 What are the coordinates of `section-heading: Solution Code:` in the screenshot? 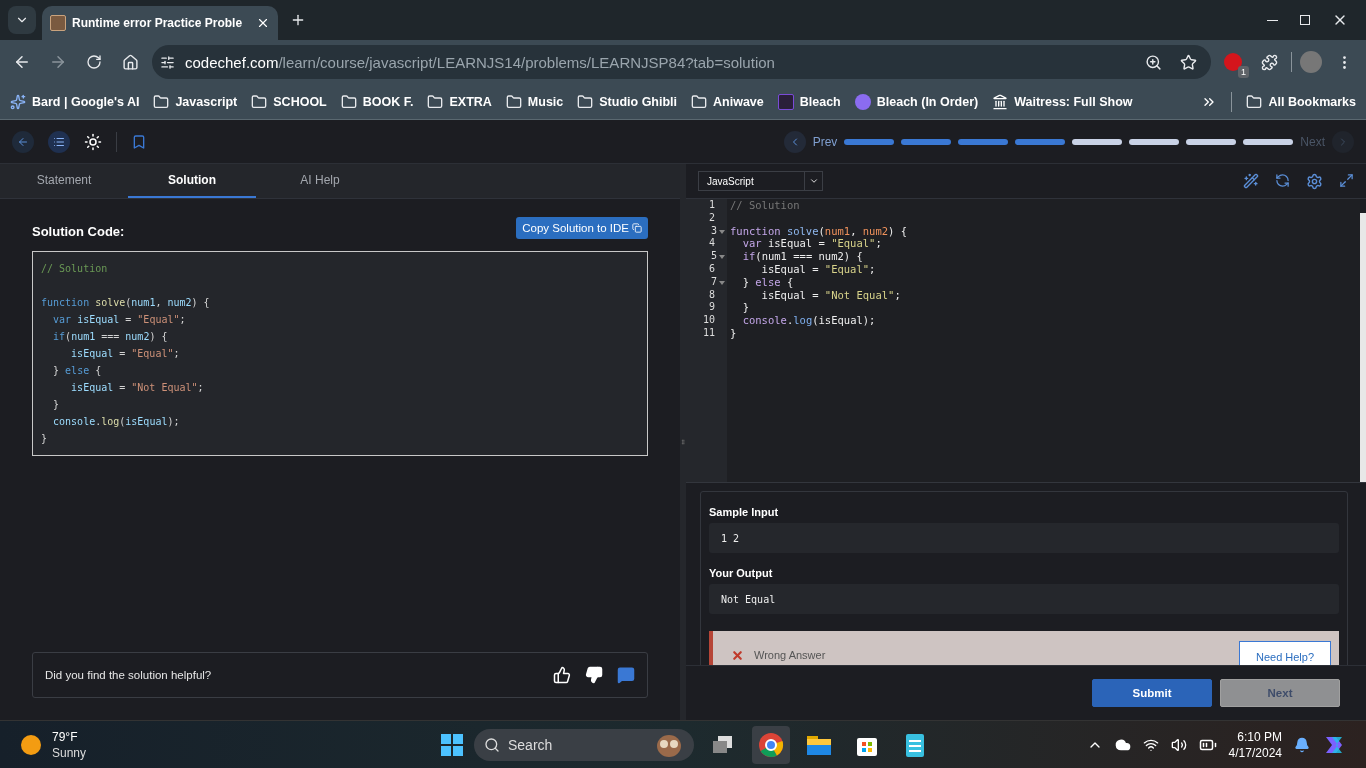 It's located at (78, 231).